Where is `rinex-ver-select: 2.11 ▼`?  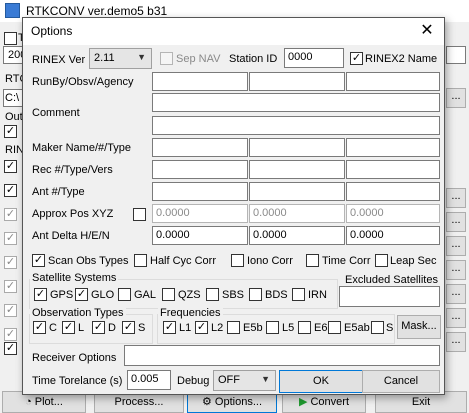
rinex-ver-select: 2.11 ▼ is located at coordinates (120, 58).